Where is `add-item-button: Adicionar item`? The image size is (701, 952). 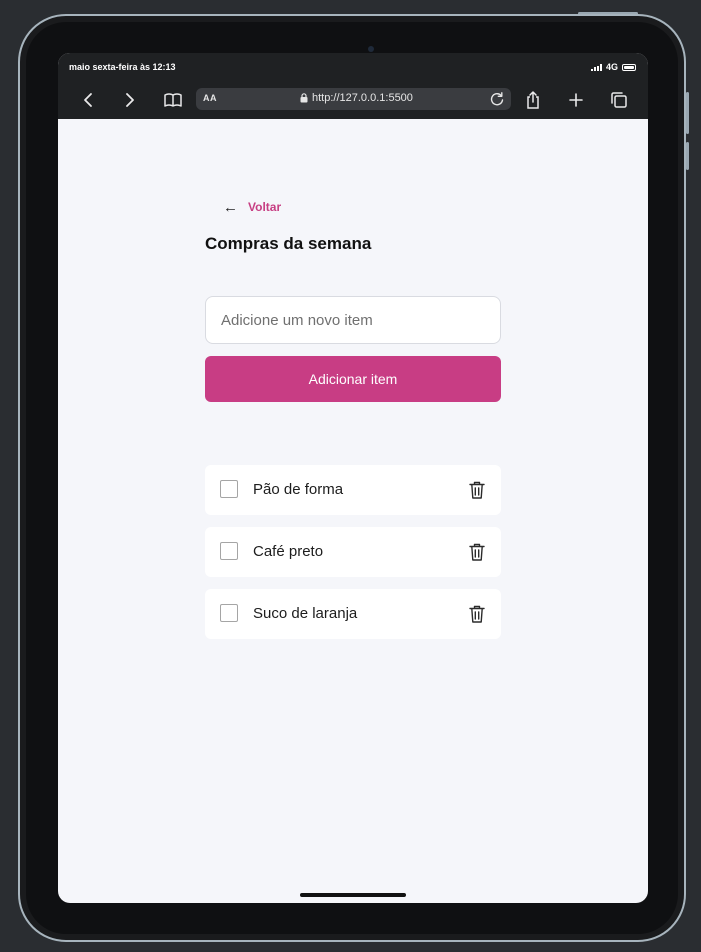
add-item-button: Adicionar item is located at coordinates (353, 379).